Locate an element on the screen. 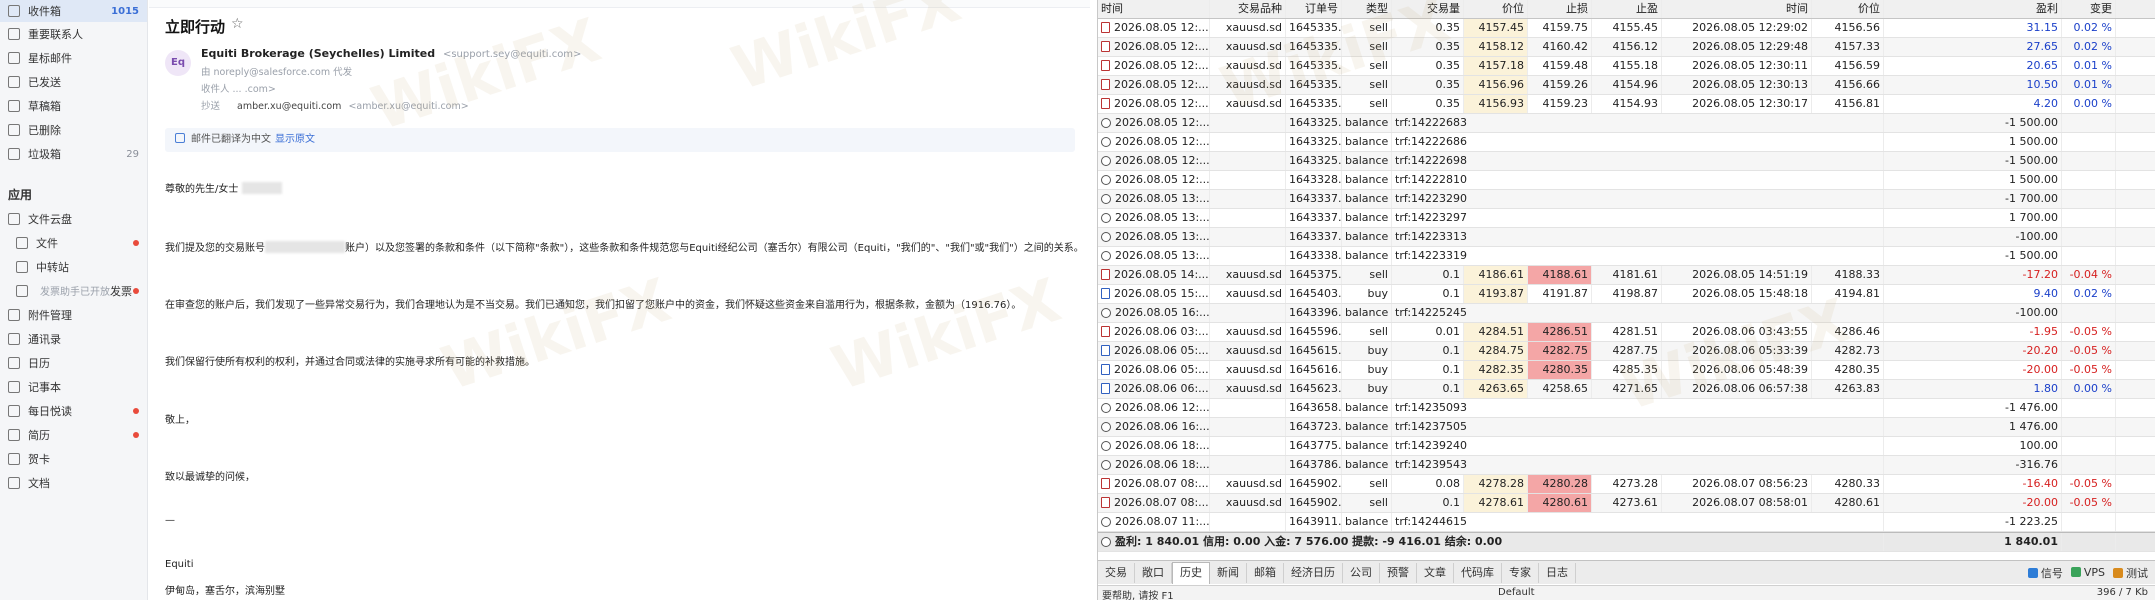  tab-5: 经济日历 is located at coordinates (1313, 572).